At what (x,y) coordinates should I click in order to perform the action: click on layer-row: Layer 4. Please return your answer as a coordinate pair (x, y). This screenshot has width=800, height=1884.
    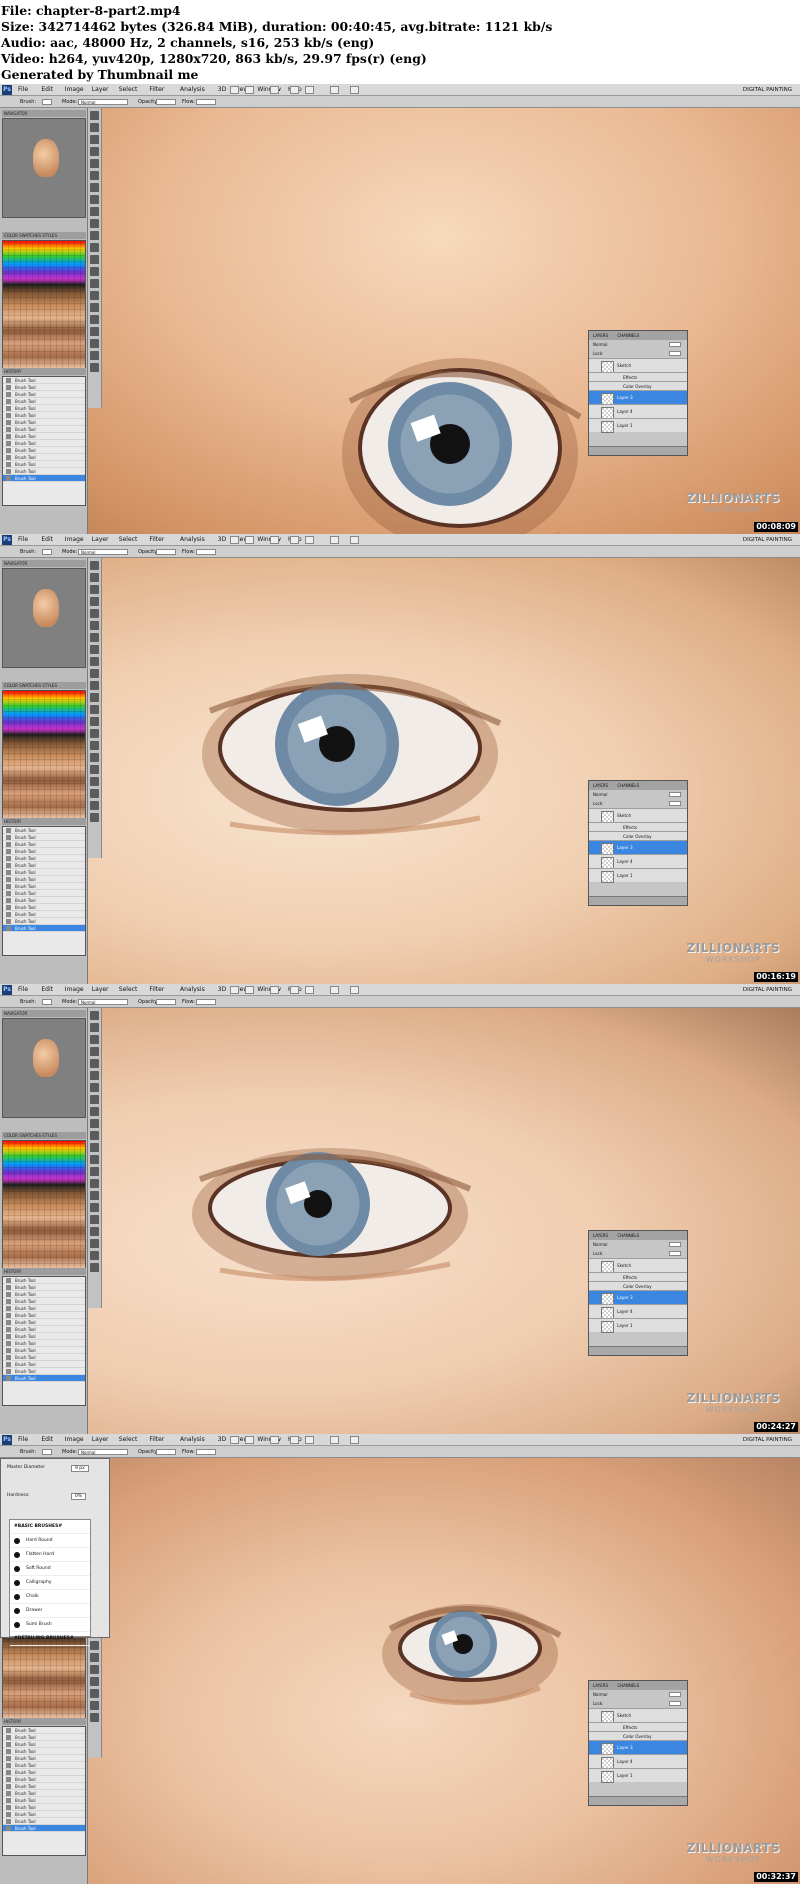
    Looking at the image, I should click on (638, 411).